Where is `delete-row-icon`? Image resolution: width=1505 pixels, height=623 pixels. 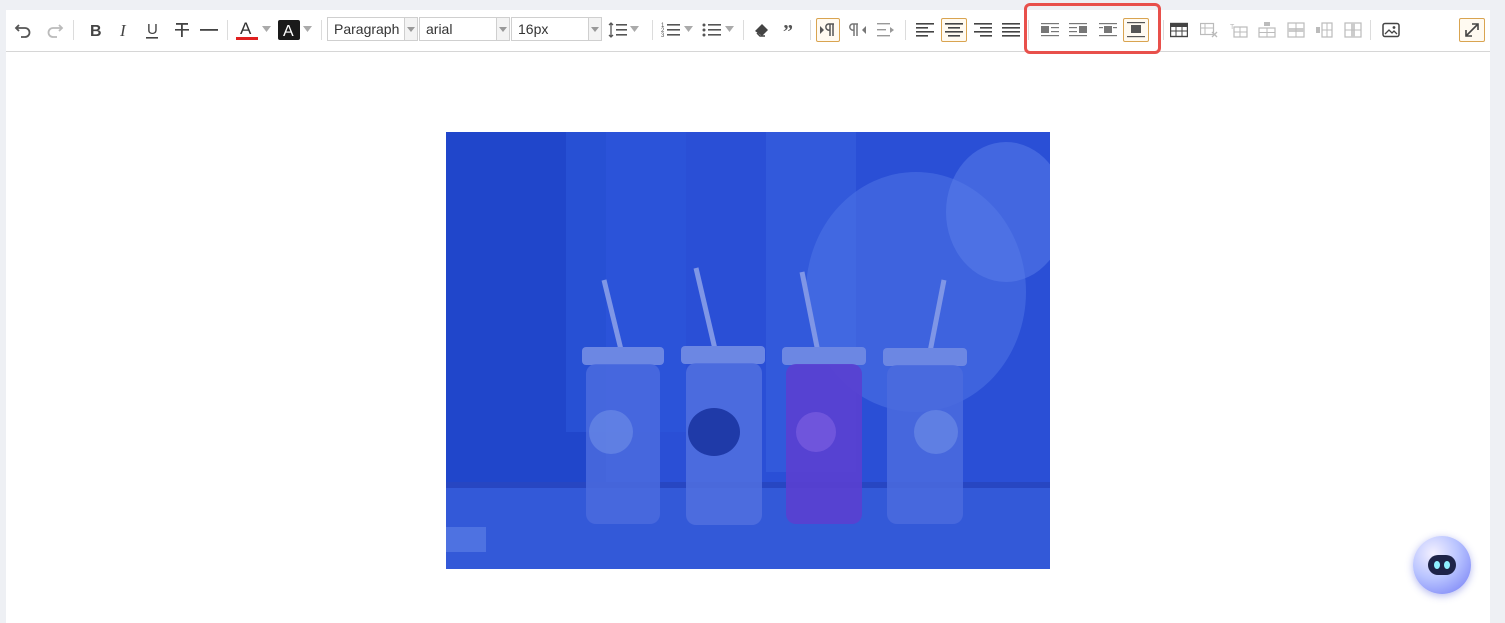
delete-row-icon is located at coordinates (1296, 30).